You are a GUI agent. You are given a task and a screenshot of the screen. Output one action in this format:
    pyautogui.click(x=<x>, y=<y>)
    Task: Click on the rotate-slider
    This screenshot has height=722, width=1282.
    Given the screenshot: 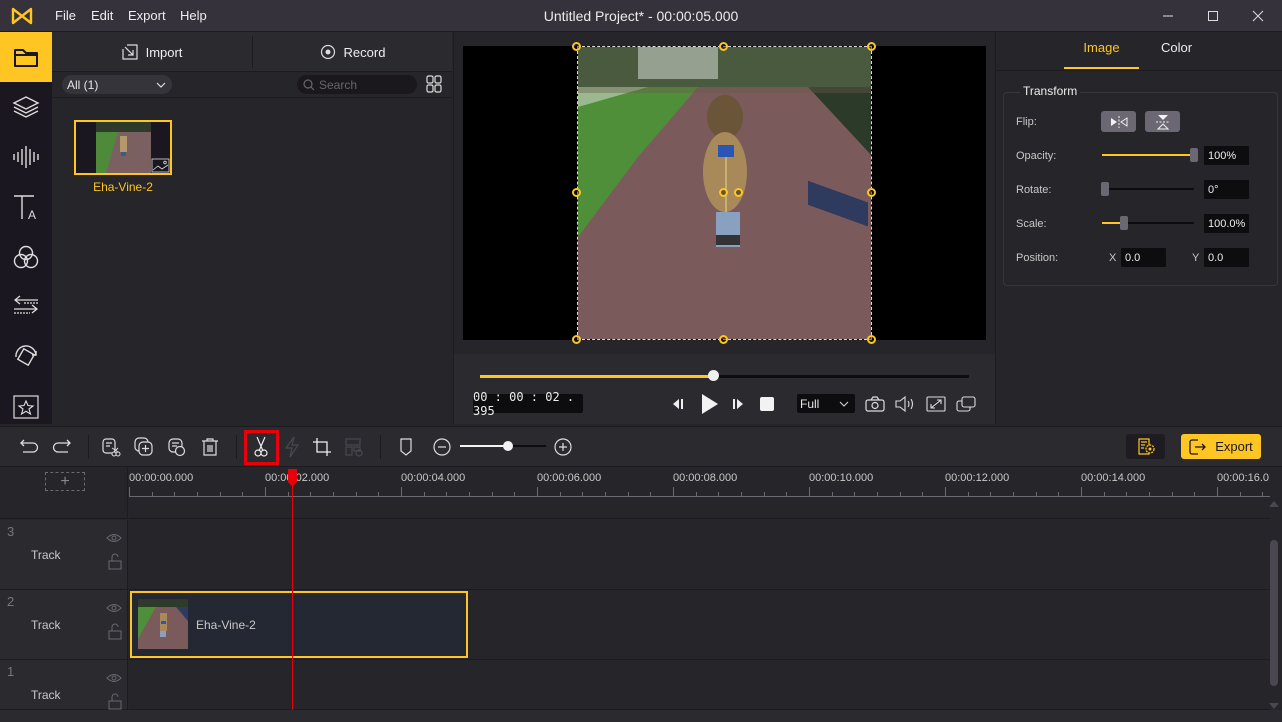 What is the action you would take?
    pyautogui.click(x=1148, y=189)
    